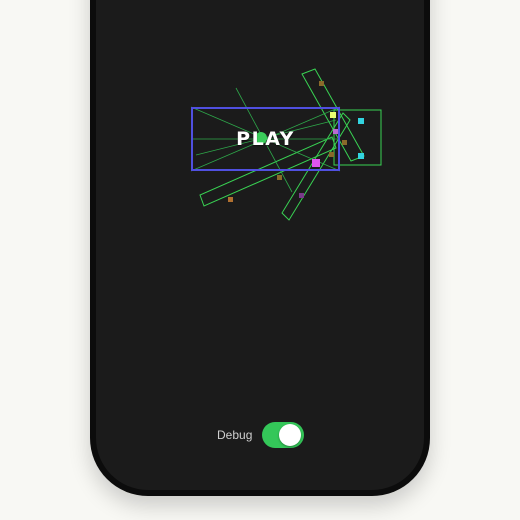 The width and height of the screenshot is (520, 520). What do you see at coordinates (235, 435) in the screenshot?
I see `debug-label: Debug` at bounding box center [235, 435].